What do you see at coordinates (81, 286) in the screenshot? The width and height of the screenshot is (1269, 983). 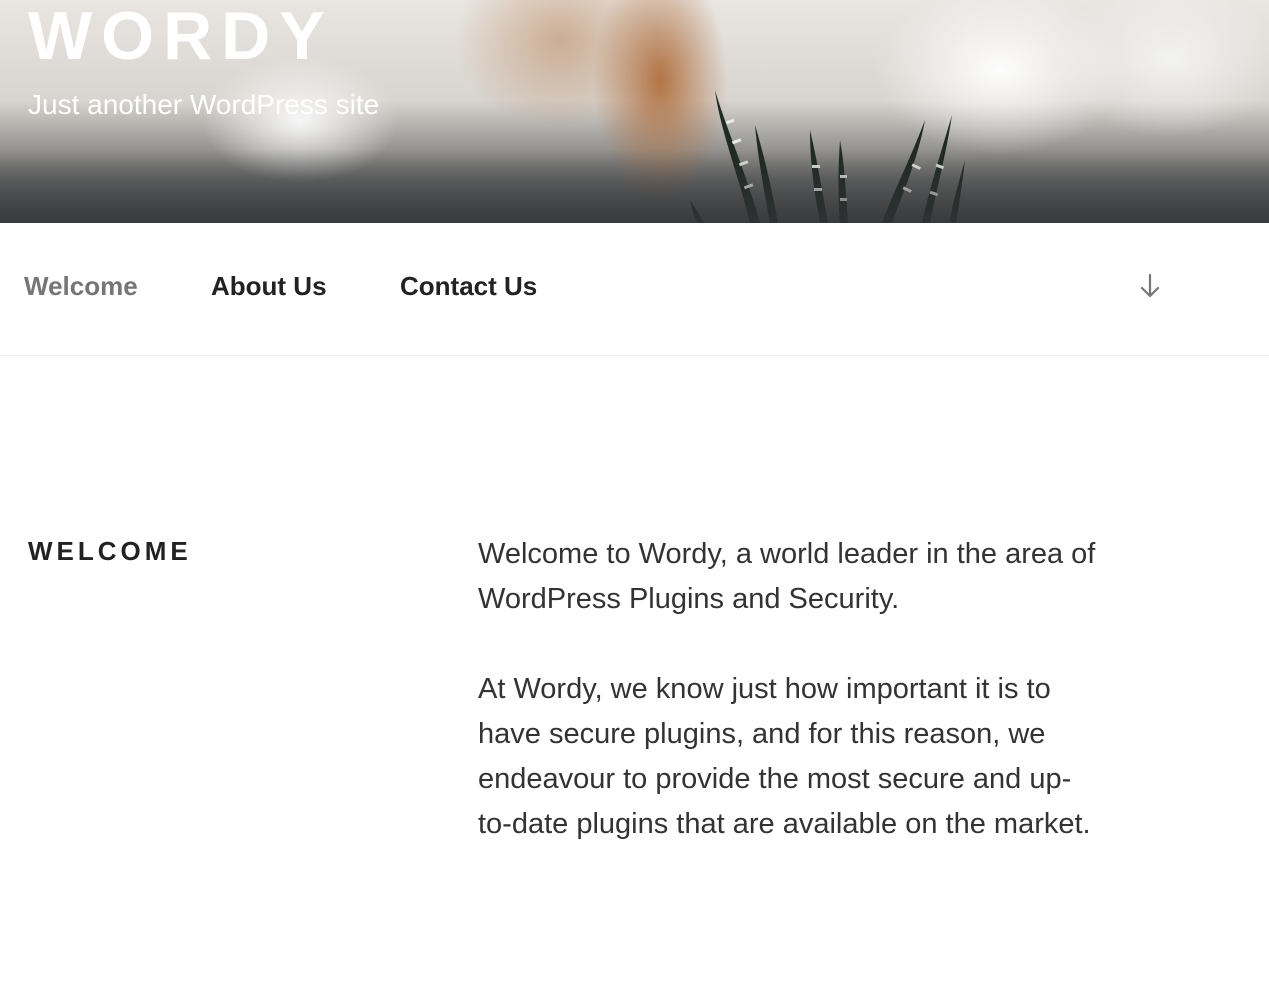 I see `nav-item-welcome: Welcome` at bounding box center [81, 286].